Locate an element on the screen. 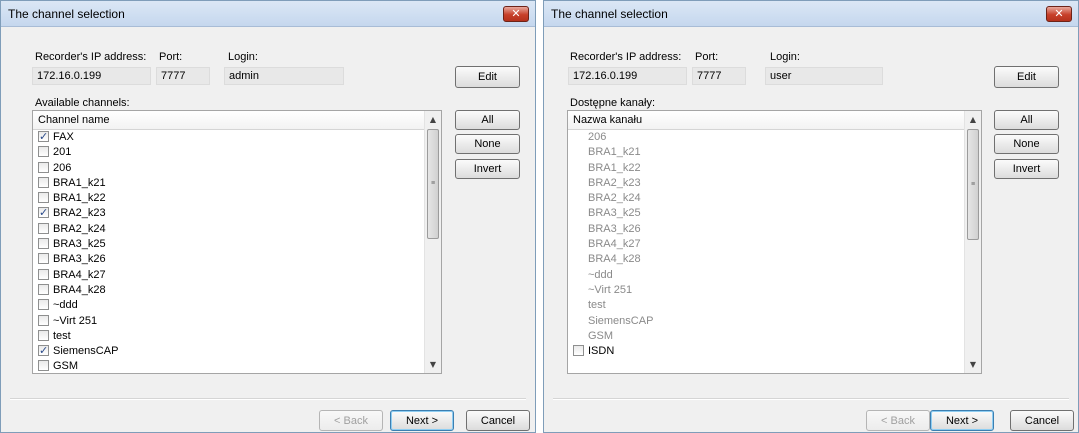 This screenshot has height=433, width=1079. column-header-channel-name: Channel name is located at coordinates (228, 120).